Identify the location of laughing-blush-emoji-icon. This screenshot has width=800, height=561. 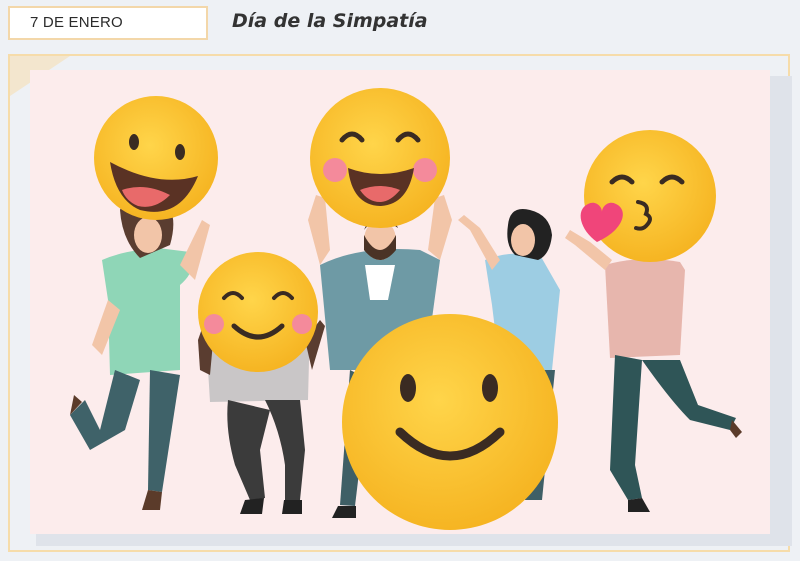
(380, 158).